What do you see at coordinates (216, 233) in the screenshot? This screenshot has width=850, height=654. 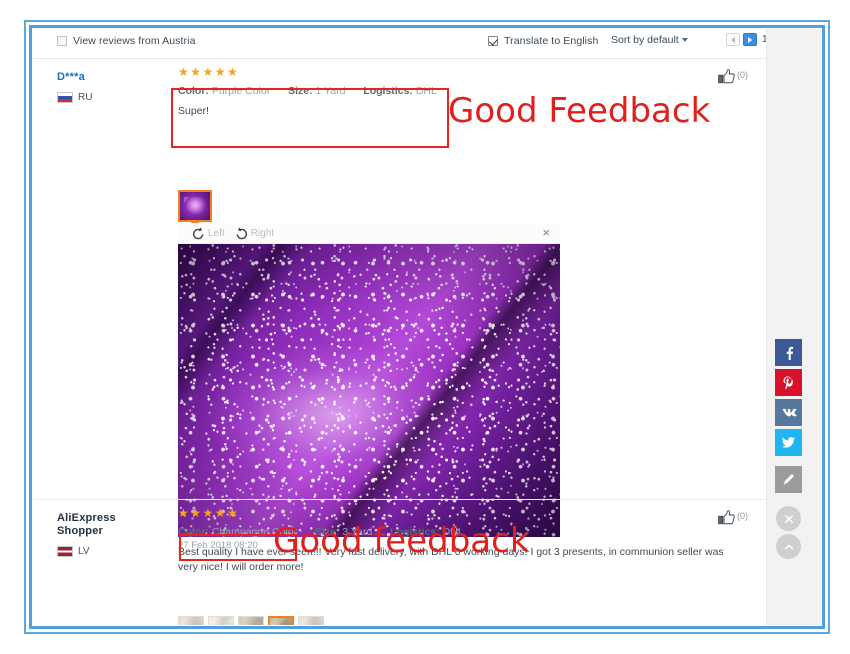 I see `rotate-left-label: Left` at bounding box center [216, 233].